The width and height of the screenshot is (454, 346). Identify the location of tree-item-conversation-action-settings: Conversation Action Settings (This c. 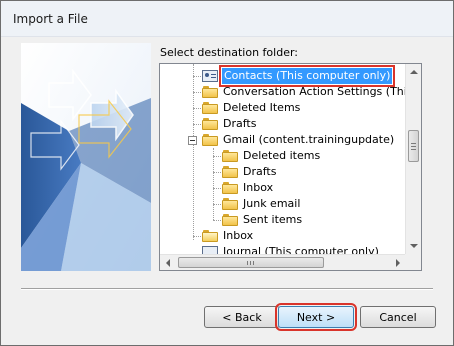
(290, 92).